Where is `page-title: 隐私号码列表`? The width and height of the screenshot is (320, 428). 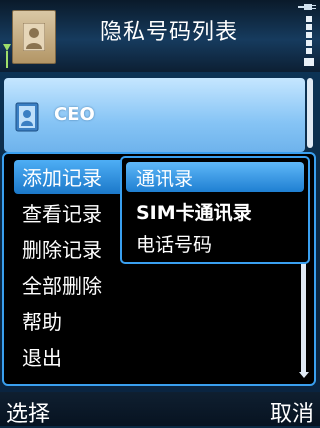
page-title: 隐私号码列表 is located at coordinates (169, 32).